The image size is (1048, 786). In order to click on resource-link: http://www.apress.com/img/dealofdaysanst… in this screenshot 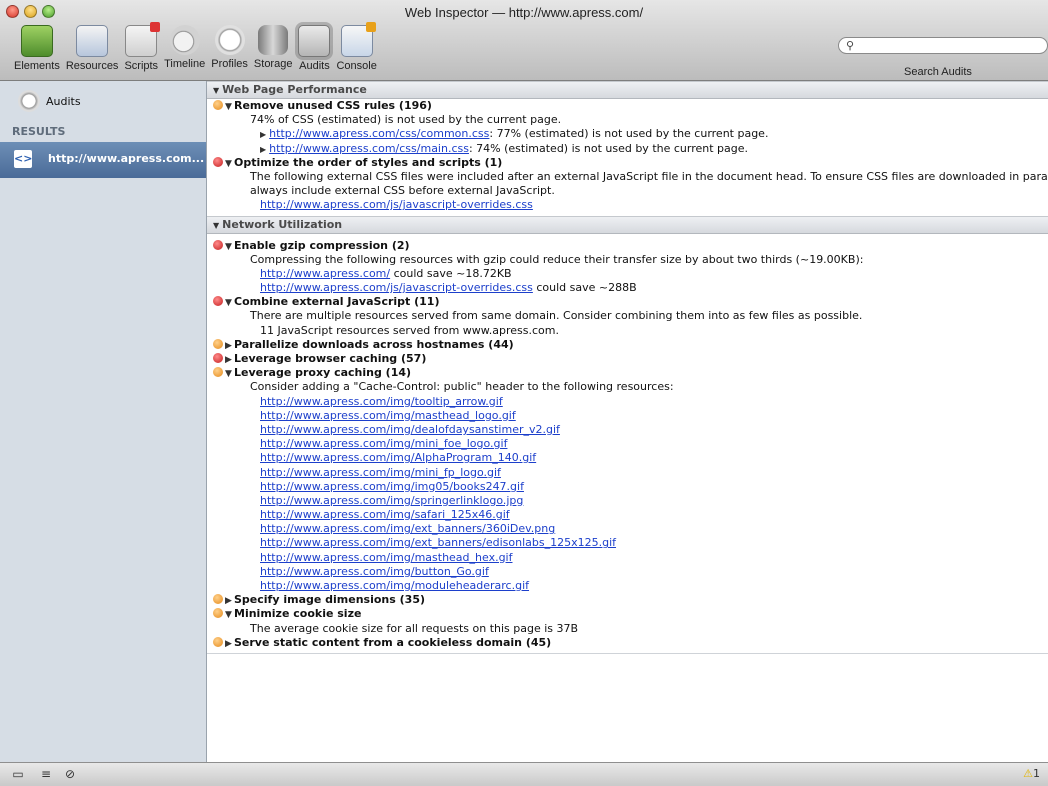, I will do `click(410, 429)`.